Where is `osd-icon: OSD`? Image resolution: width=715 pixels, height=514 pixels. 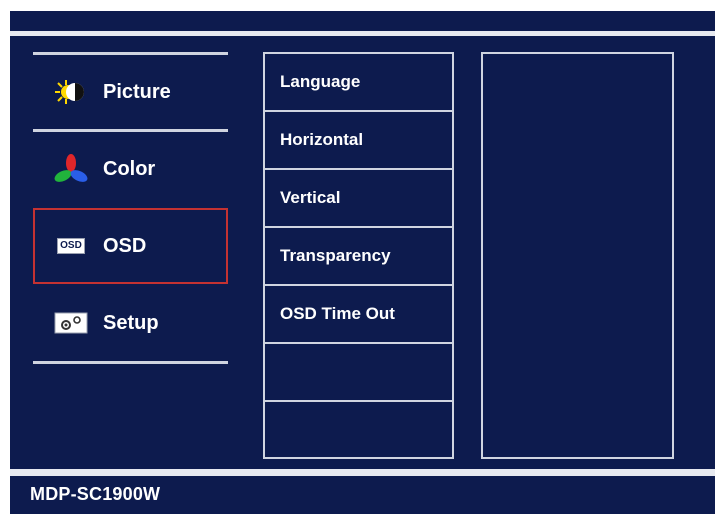
osd-icon: OSD is located at coordinates (71, 246).